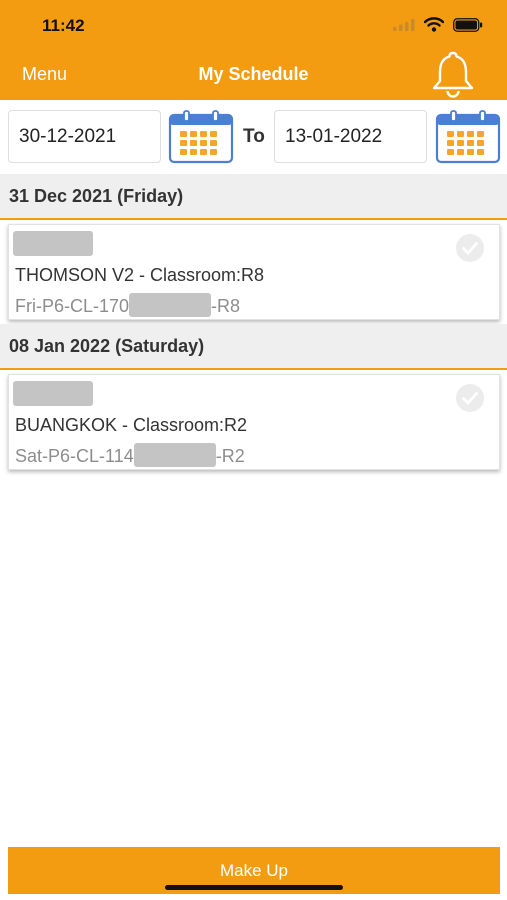 Image resolution: width=507 pixels, height=900 pixels. I want to click on from-calendar-icon, so click(201, 137).